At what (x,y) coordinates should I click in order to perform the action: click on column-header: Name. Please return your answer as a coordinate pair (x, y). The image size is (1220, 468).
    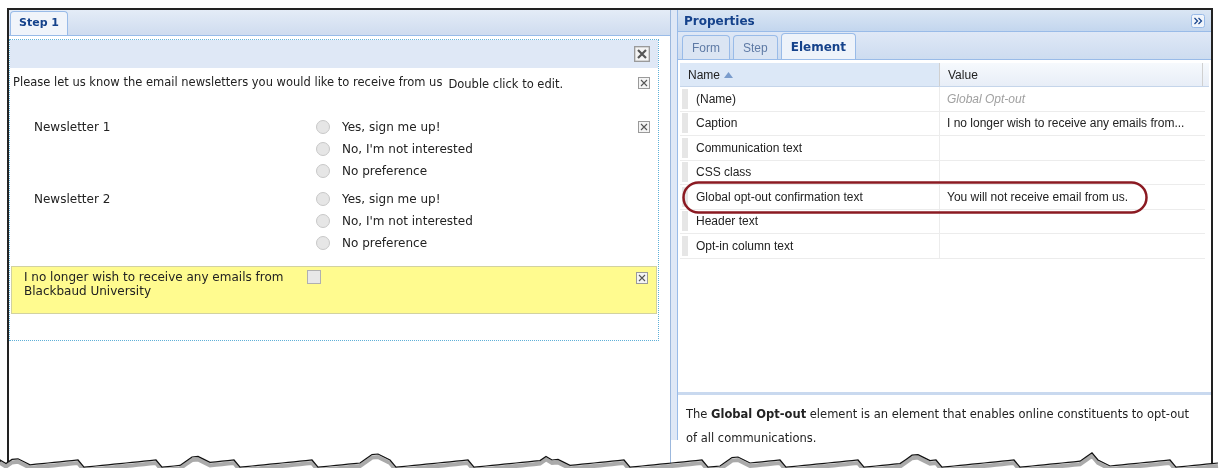
    Looking at the image, I should click on (810, 74).